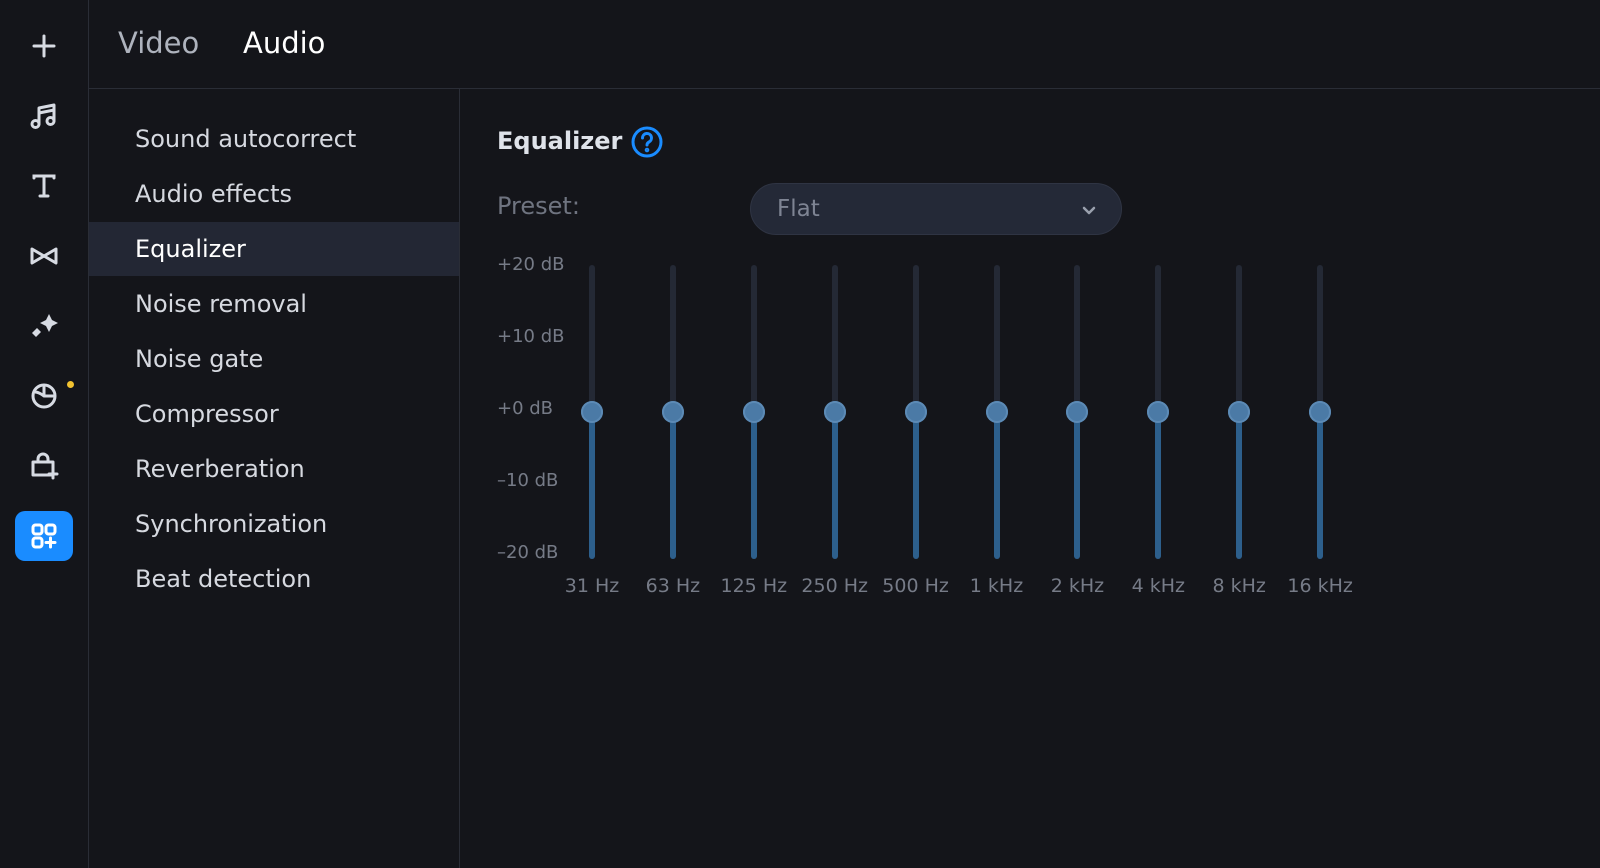 Image resolution: width=1600 pixels, height=868 pixels. Describe the element at coordinates (673, 586) in the screenshot. I see `frequency-label: 63 Hz` at that location.